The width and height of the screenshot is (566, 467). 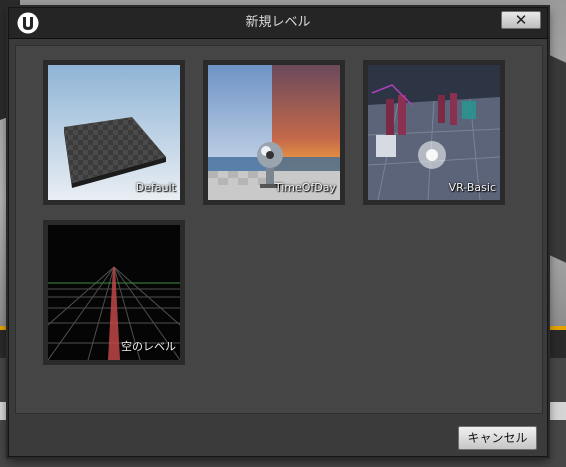 I want to click on dialog-titlebar: 新規レベル ✕, so click(x=278, y=23).